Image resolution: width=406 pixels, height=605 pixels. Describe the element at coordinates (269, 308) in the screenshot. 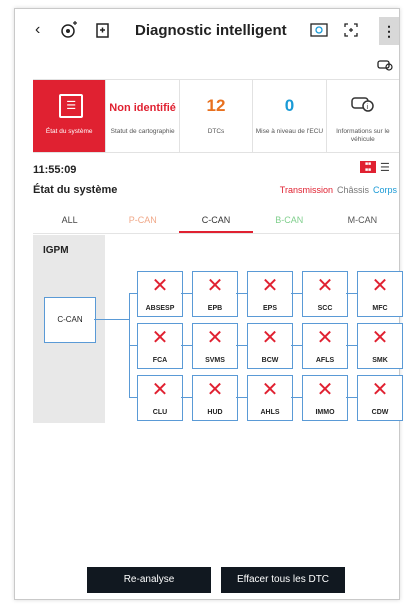

I see `ecu-label: EPS` at that location.